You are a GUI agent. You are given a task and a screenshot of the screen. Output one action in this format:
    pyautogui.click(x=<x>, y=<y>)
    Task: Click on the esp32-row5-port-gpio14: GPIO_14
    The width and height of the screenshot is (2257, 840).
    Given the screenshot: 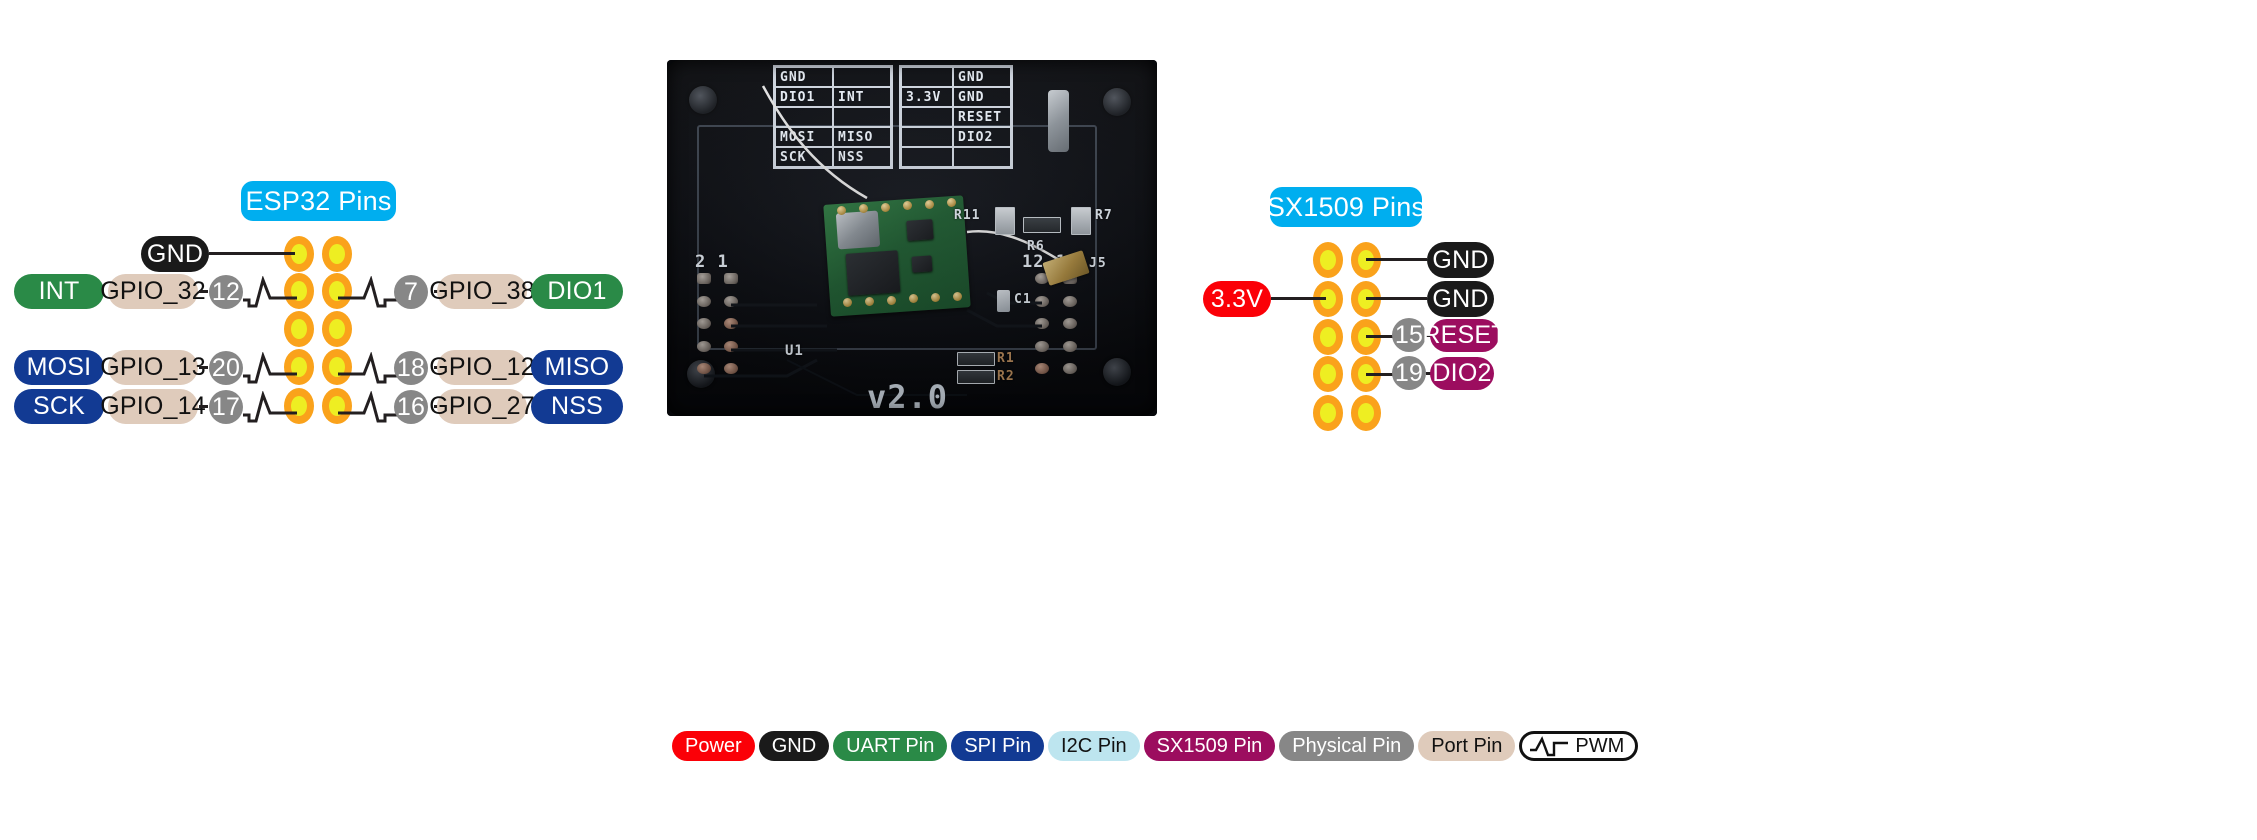 What is the action you would take?
    pyautogui.click(x=153, y=406)
    